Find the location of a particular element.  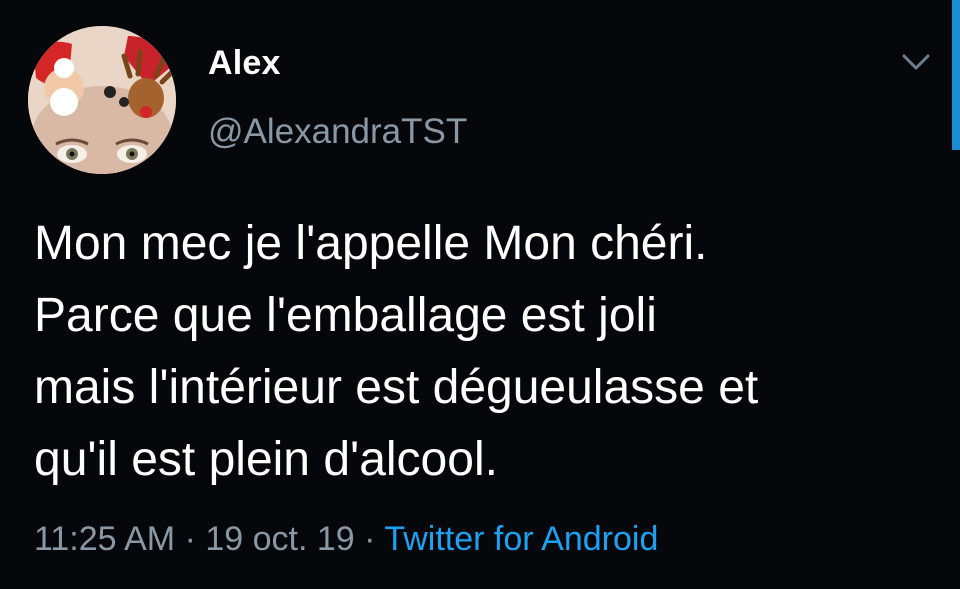

author-handle: @AlexandraTST is located at coordinates (337, 132).